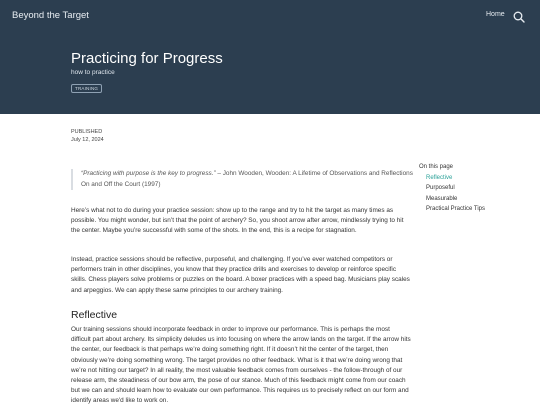 This screenshot has height=407, width=540. I want to click on search-icon, so click(519, 16).